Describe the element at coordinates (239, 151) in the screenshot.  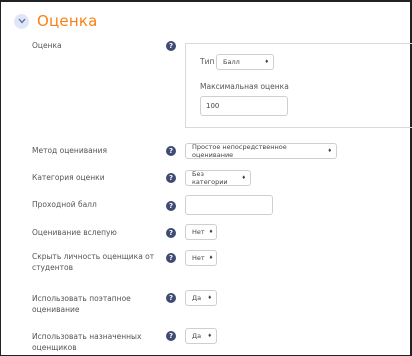
I see `grading-method-value: Простое непосредственное оценивание` at that location.